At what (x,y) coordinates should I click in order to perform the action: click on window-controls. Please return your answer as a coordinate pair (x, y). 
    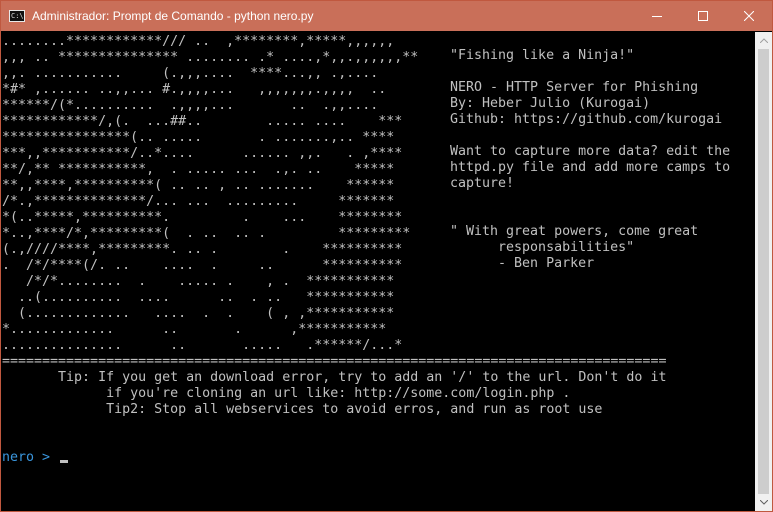
    Looking at the image, I should click on (703, 16).